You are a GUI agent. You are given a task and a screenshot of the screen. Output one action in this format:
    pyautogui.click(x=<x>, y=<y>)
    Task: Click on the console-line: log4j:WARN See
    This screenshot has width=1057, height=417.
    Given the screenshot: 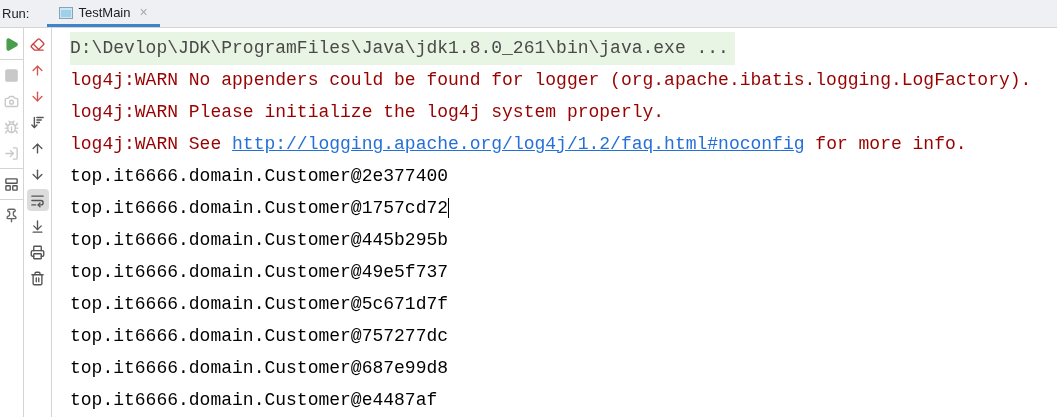 What is the action you would take?
    pyautogui.click(x=146, y=144)
    